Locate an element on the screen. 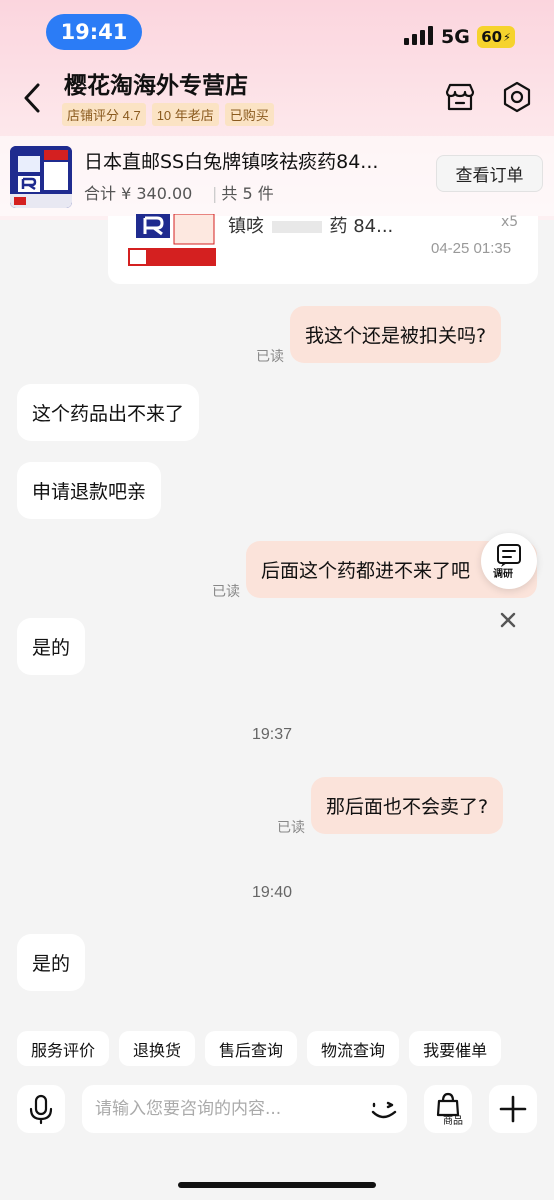 Image resolution: width=554 pixels, height=1200 pixels. shop-tags: 店铺评分 4.7 10 年老店 已购买 is located at coordinates (168, 114).